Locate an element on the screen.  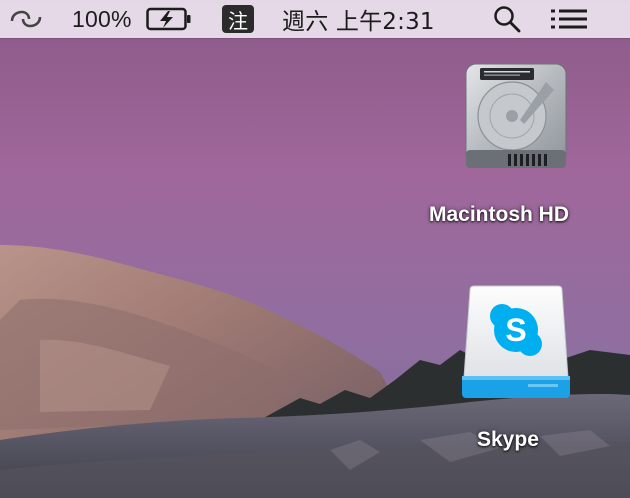
battery-charging-icon is located at coordinates (169, 19).